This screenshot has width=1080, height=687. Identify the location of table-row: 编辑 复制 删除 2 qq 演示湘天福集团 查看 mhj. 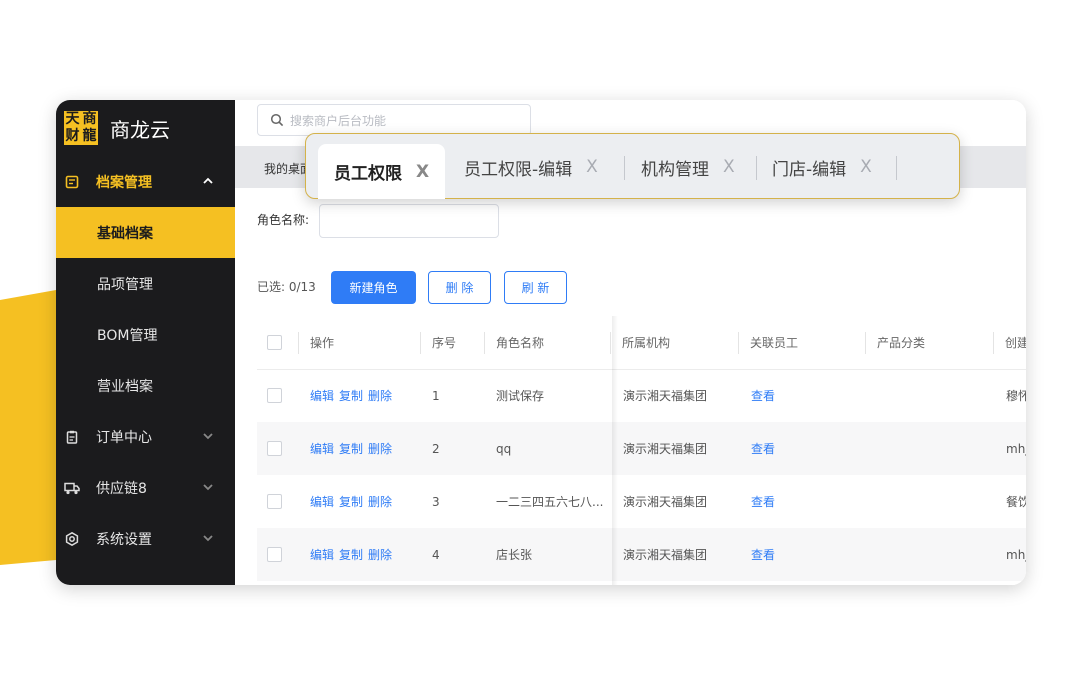
(641, 448).